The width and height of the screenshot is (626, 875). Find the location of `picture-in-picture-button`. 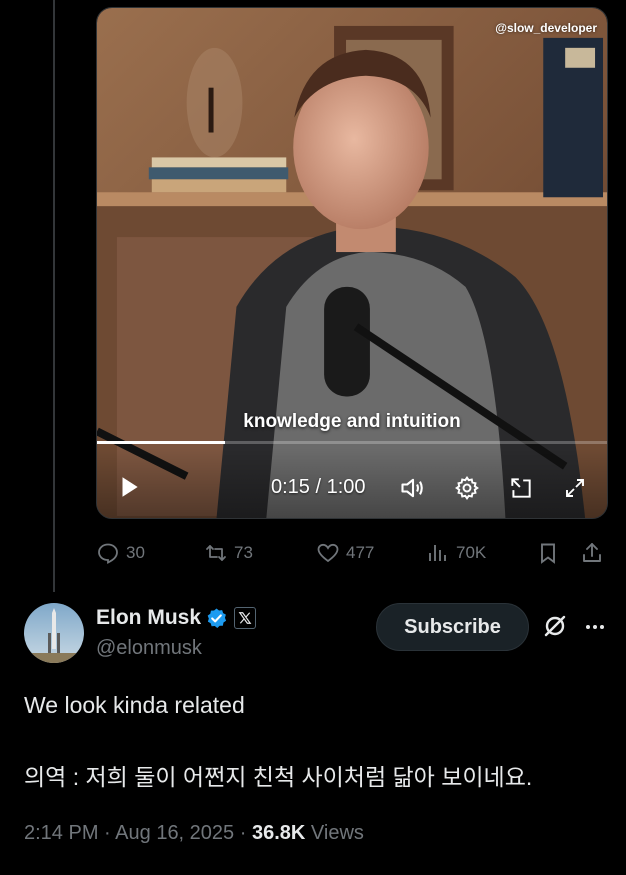

picture-in-picture-button is located at coordinates (521, 488).